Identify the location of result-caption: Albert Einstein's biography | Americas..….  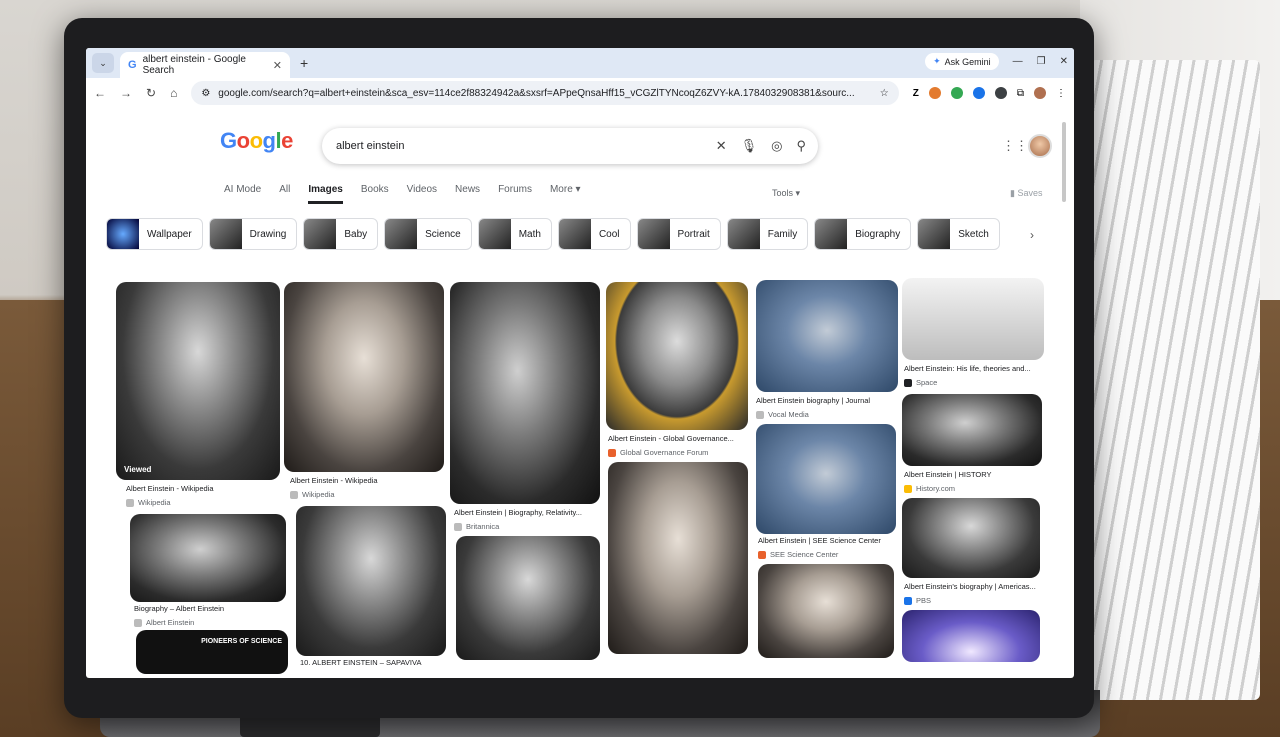
(970, 586).